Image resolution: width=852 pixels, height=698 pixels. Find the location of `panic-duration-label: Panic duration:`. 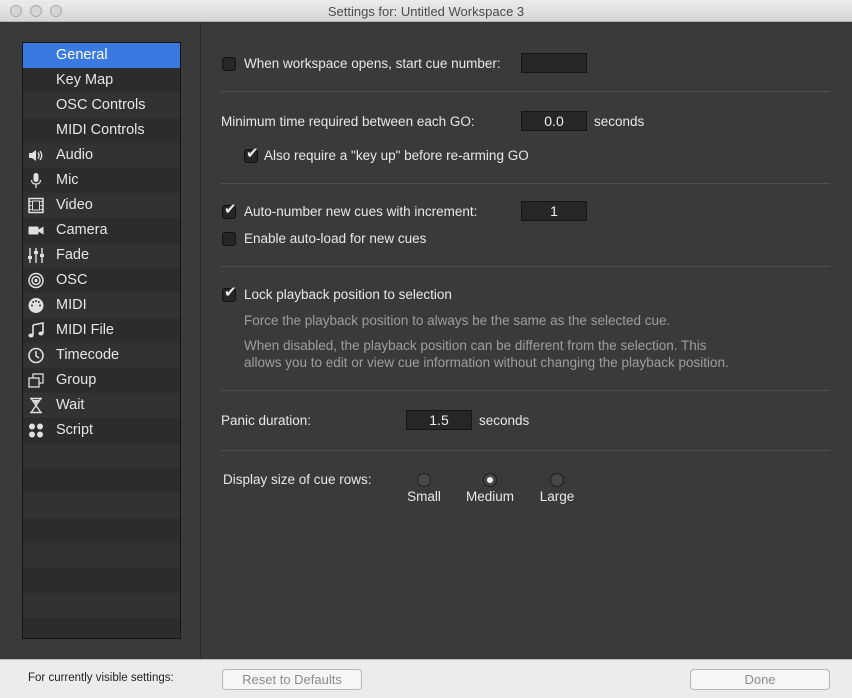

panic-duration-label: Panic duration: is located at coordinates (266, 420).